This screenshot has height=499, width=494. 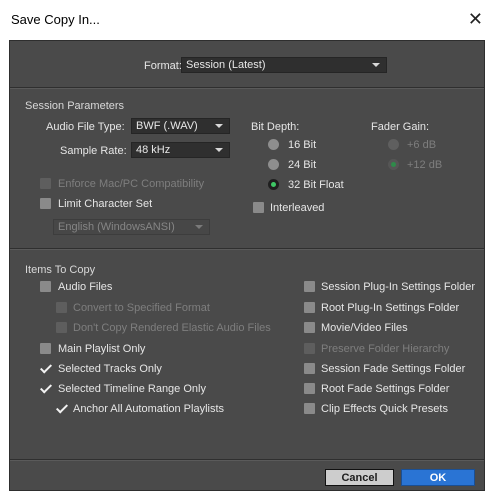 What do you see at coordinates (45, 388) in the screenshot?
I see `selected-timeline-checkbox` at bounding box center [45, 388].